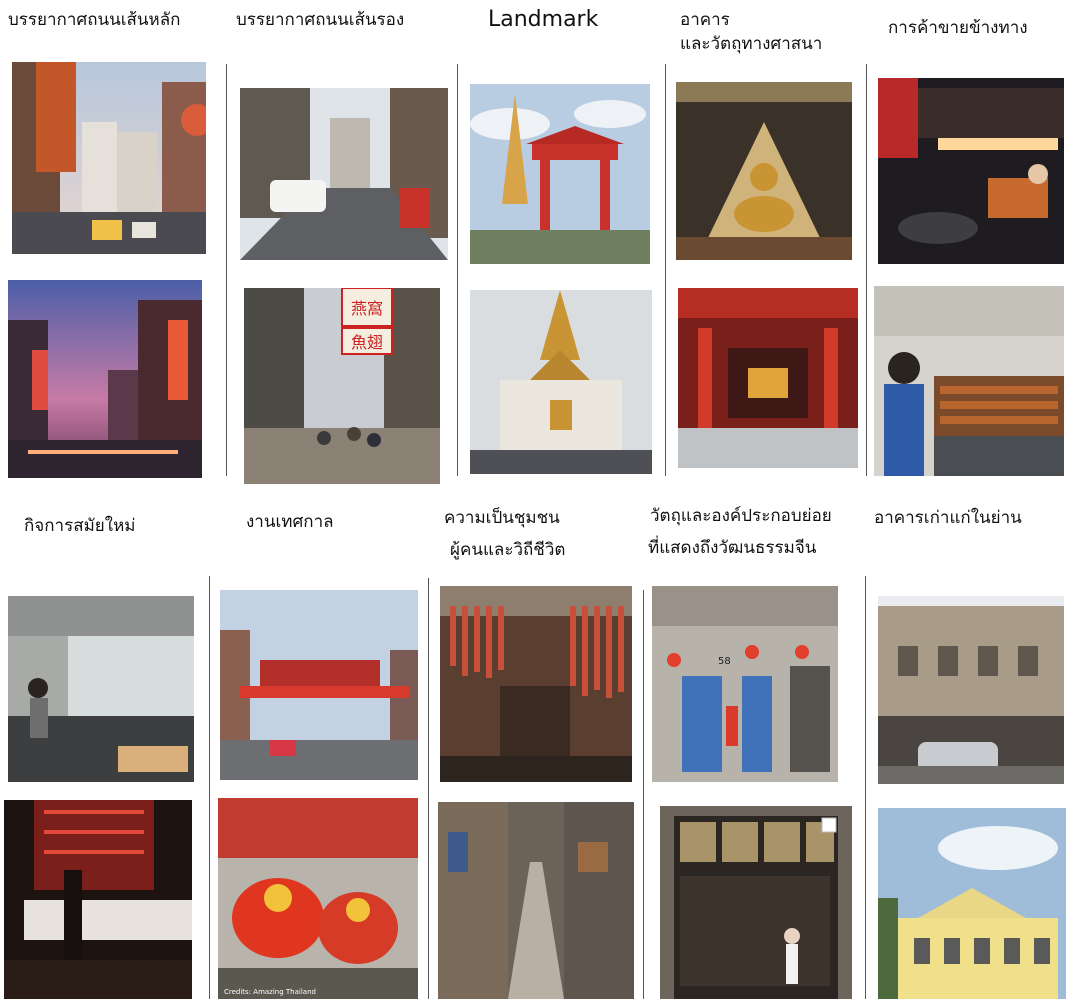 Image resolution: width=1078 pixels, height=999 pixels. Describe the element at coordinates (724, 661) in the screenshot. I see `shop-number: 58` at that location.